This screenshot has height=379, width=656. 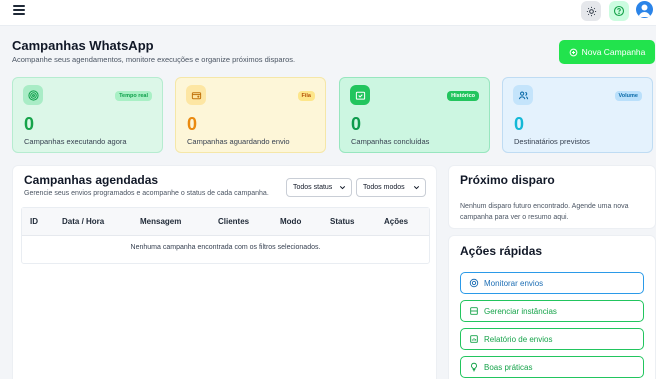 What do you see at coordinates (342, 221) in the screenshot?
I see `column-header-status: Status` at bounding box center [342, 221].